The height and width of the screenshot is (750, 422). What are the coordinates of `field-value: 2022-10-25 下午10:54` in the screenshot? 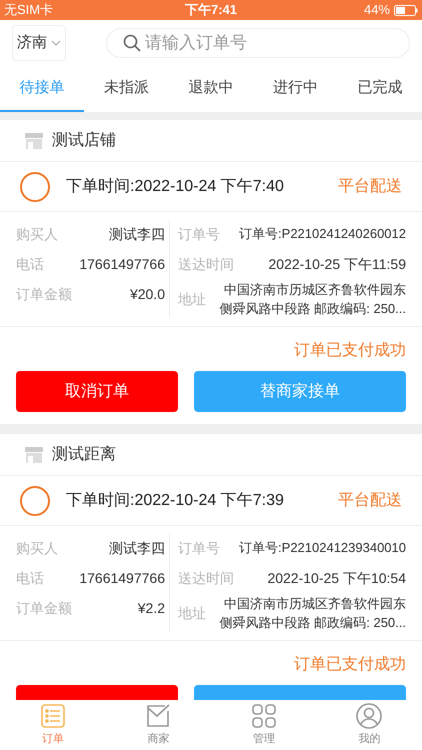 It's located at (336, 578).